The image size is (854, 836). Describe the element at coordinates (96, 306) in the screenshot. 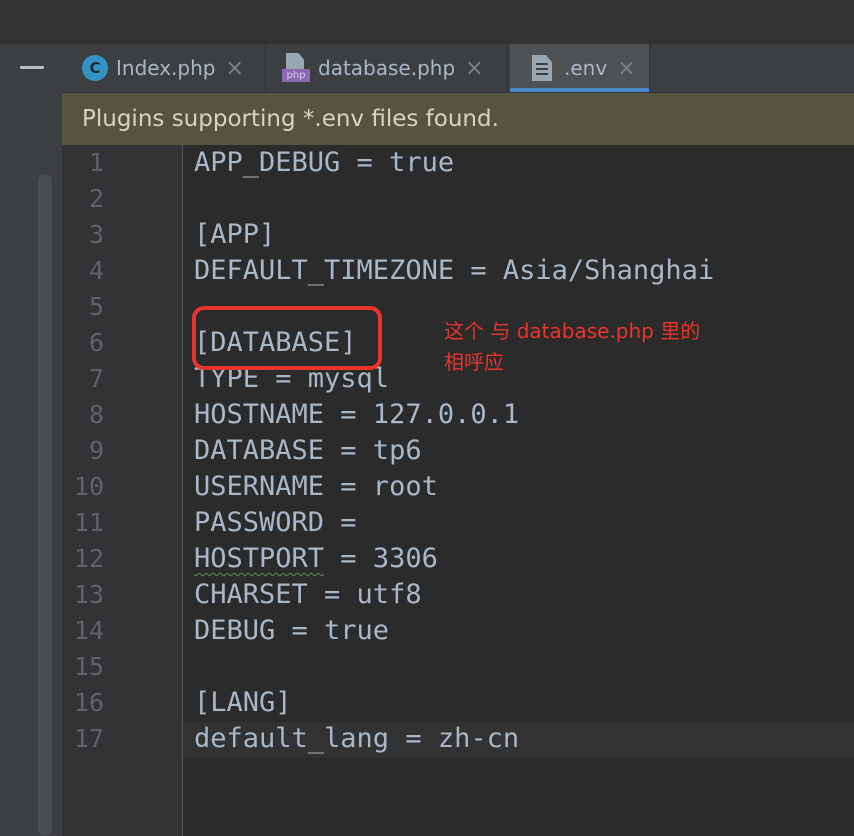

I see `line-number: 5` at that location.